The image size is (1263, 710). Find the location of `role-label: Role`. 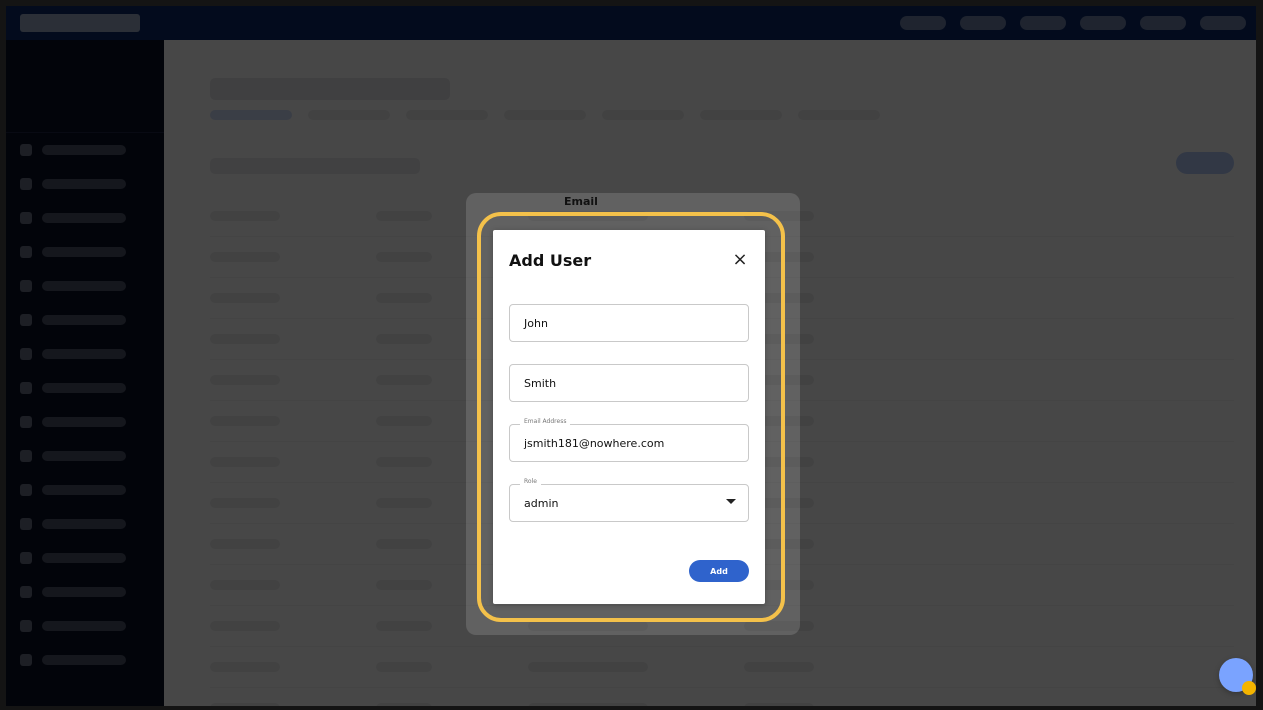

role-label: Role is located at coordinates (530, 481).